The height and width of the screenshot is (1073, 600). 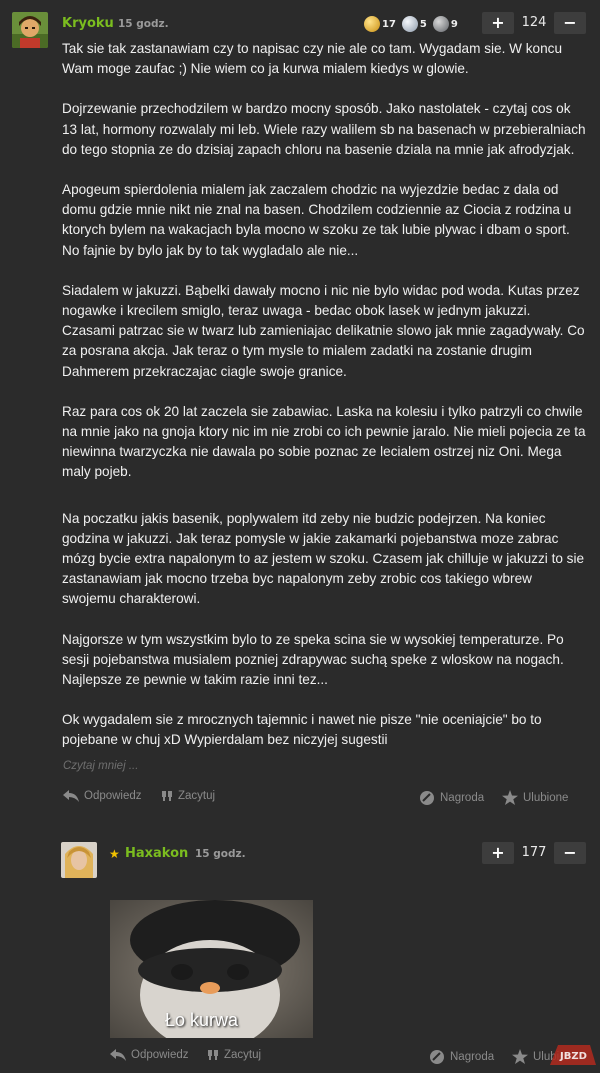 What do you see at coordinates (534, 852) in the screenshot?
I see `vote-score: 177` at bounding box center [534, 852].